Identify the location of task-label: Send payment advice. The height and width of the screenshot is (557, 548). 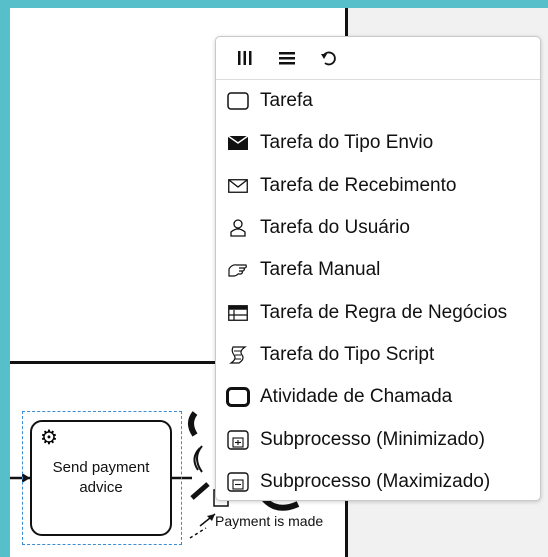
(101, 478).